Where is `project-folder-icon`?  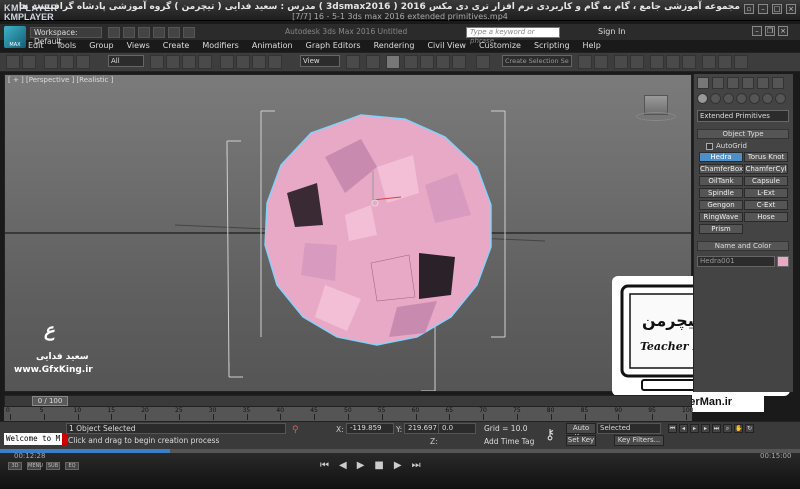 project-folder-icon is located at coordinates (189, 32).